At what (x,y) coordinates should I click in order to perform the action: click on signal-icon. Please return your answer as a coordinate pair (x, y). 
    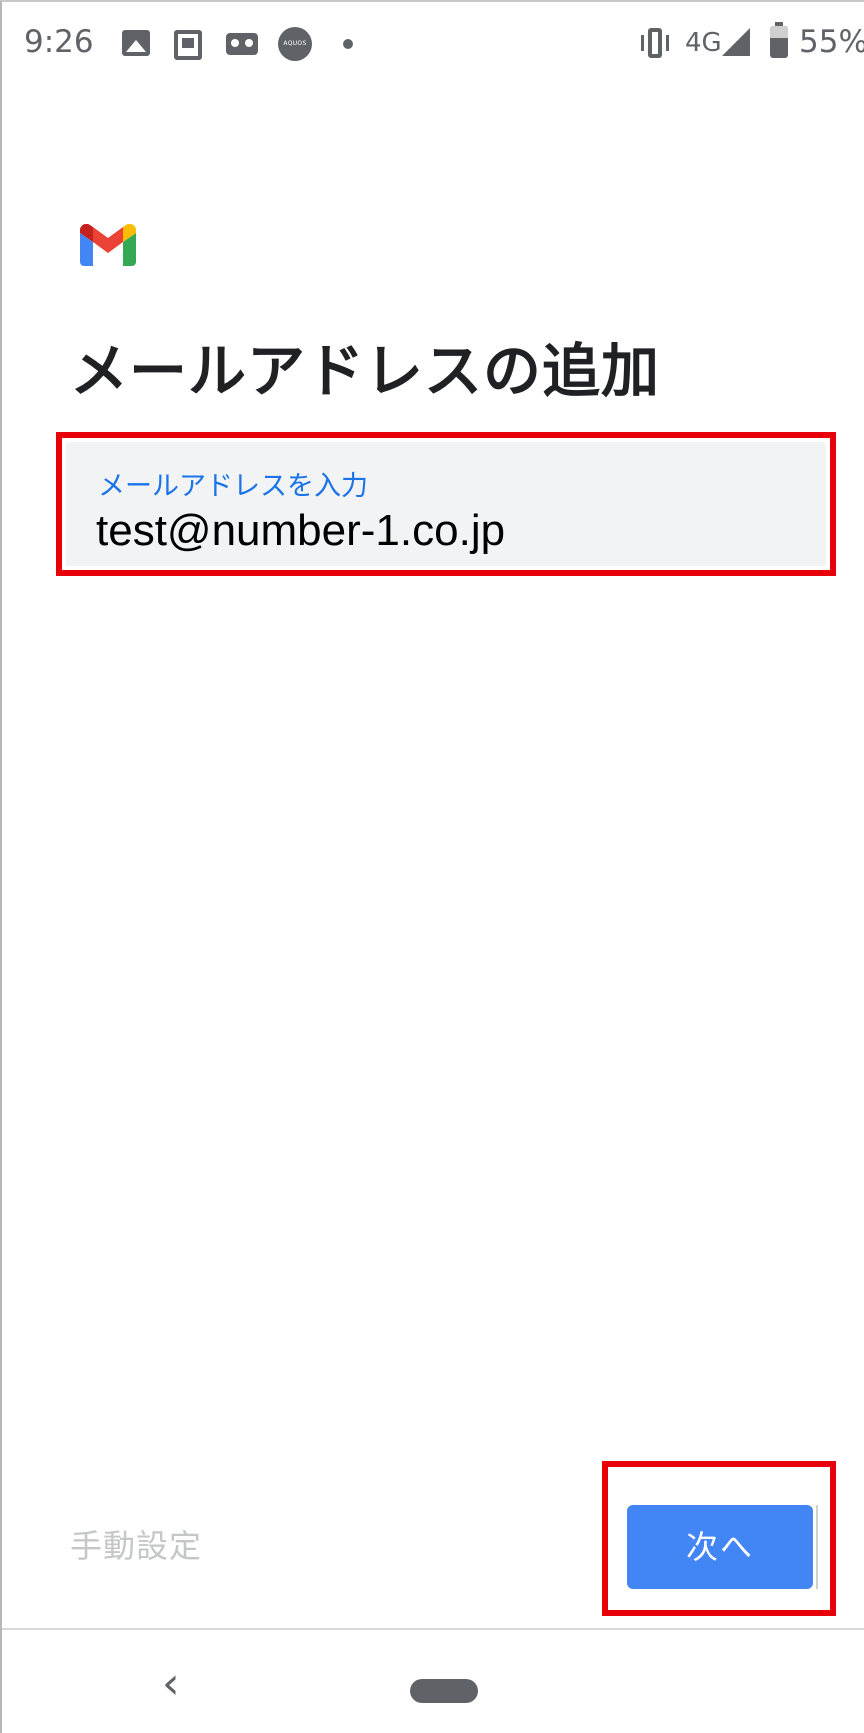
    Looking at the image, I should click on (736, 42).